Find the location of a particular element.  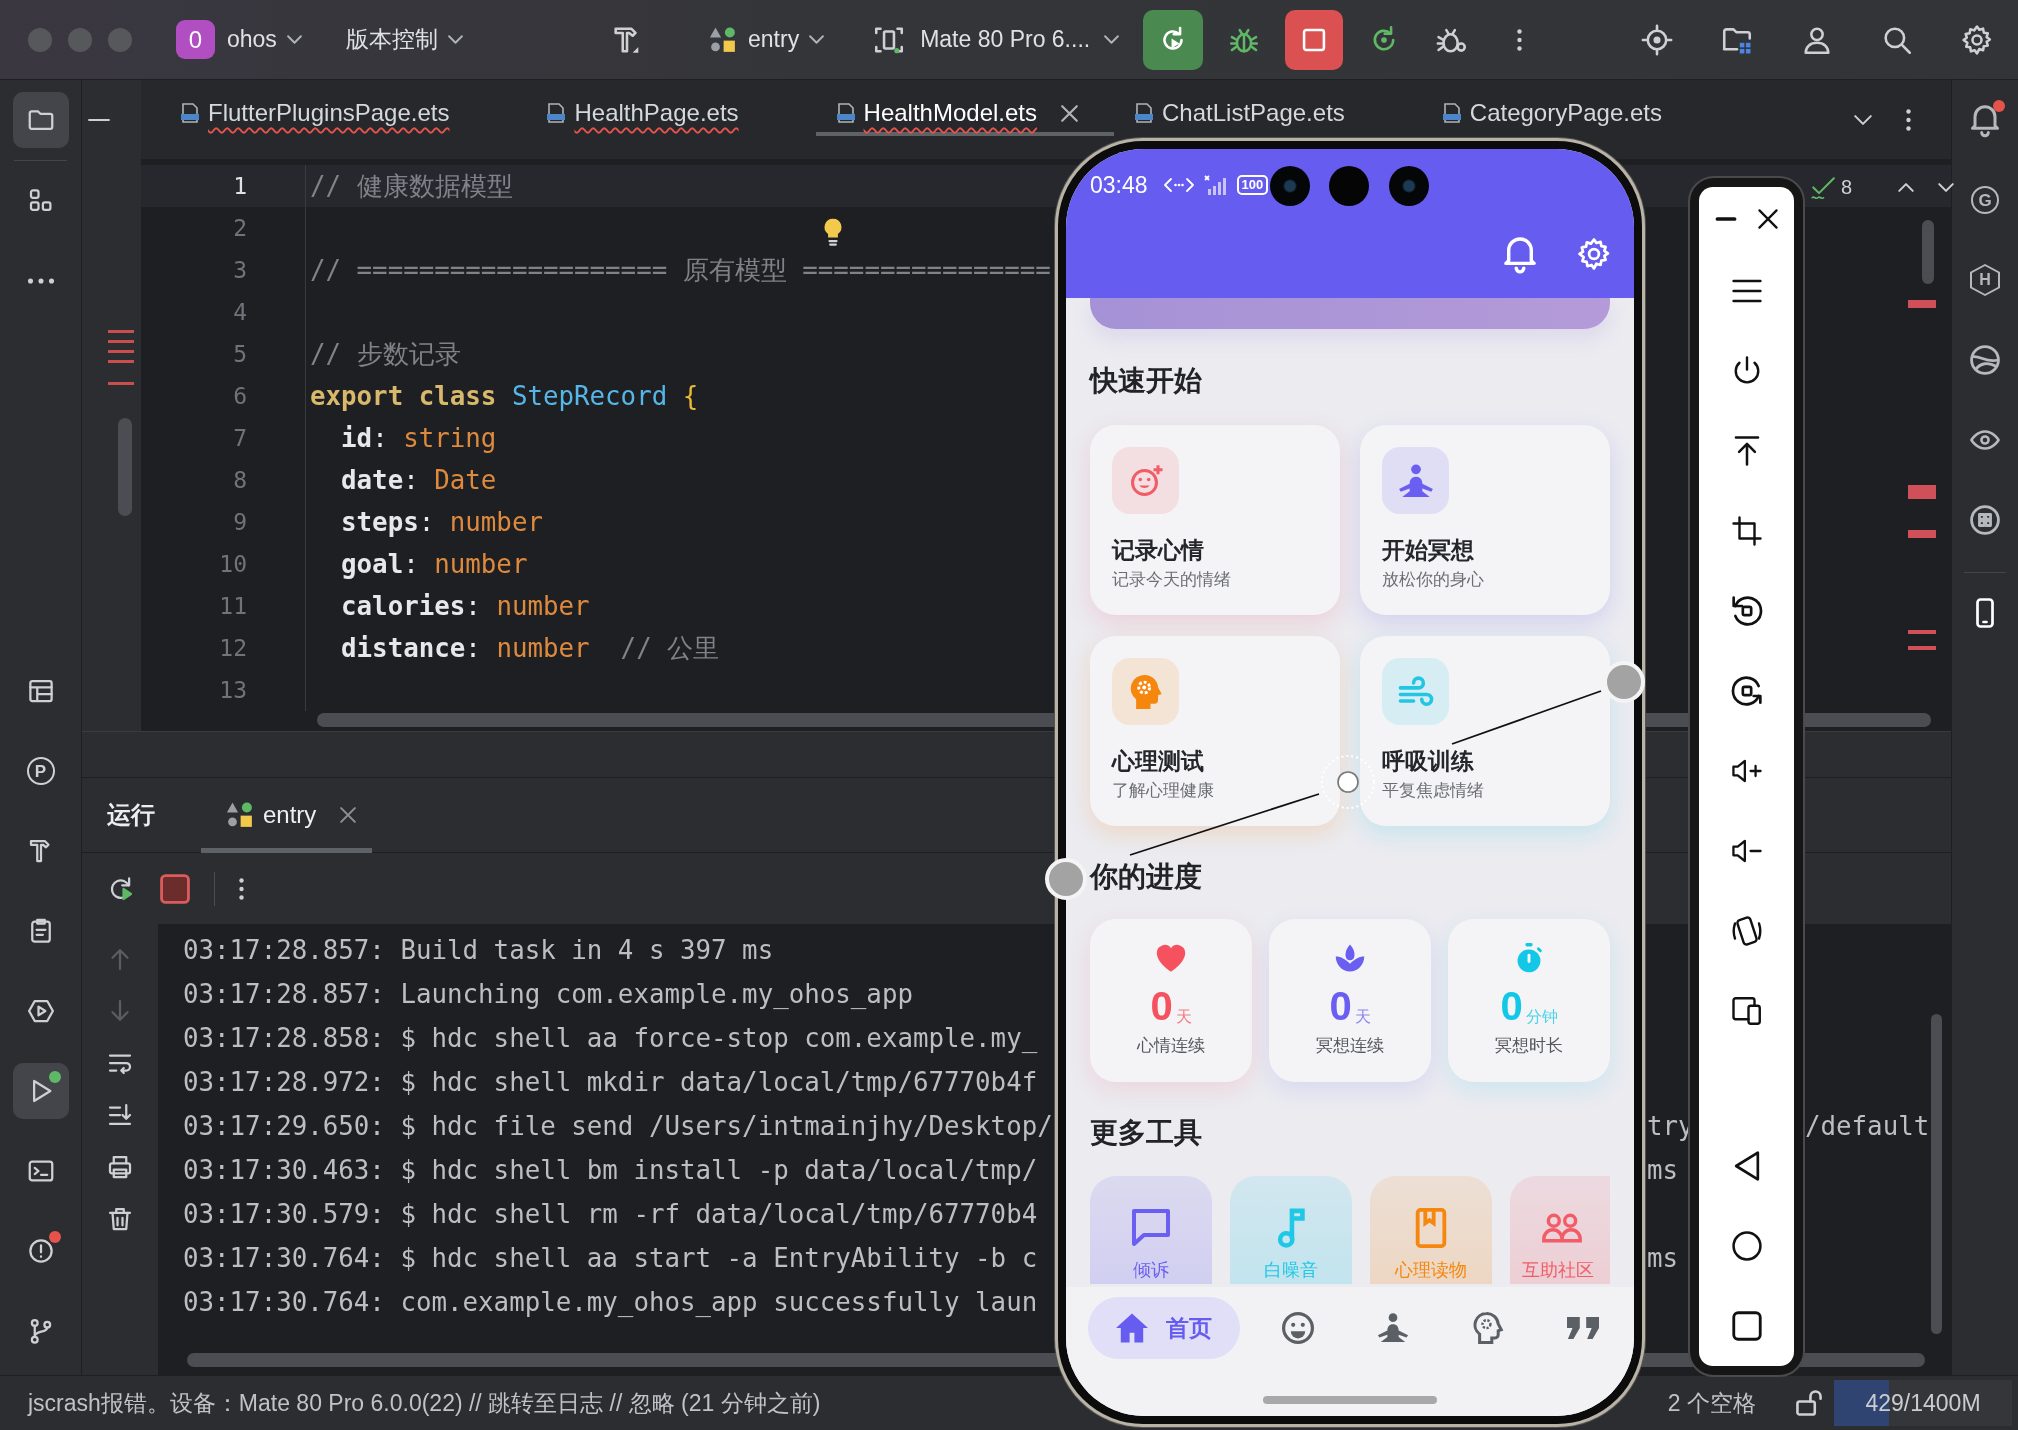

quick-start-card: 开始冥想 放松你的身心 is located at coordinates (1485, 520).